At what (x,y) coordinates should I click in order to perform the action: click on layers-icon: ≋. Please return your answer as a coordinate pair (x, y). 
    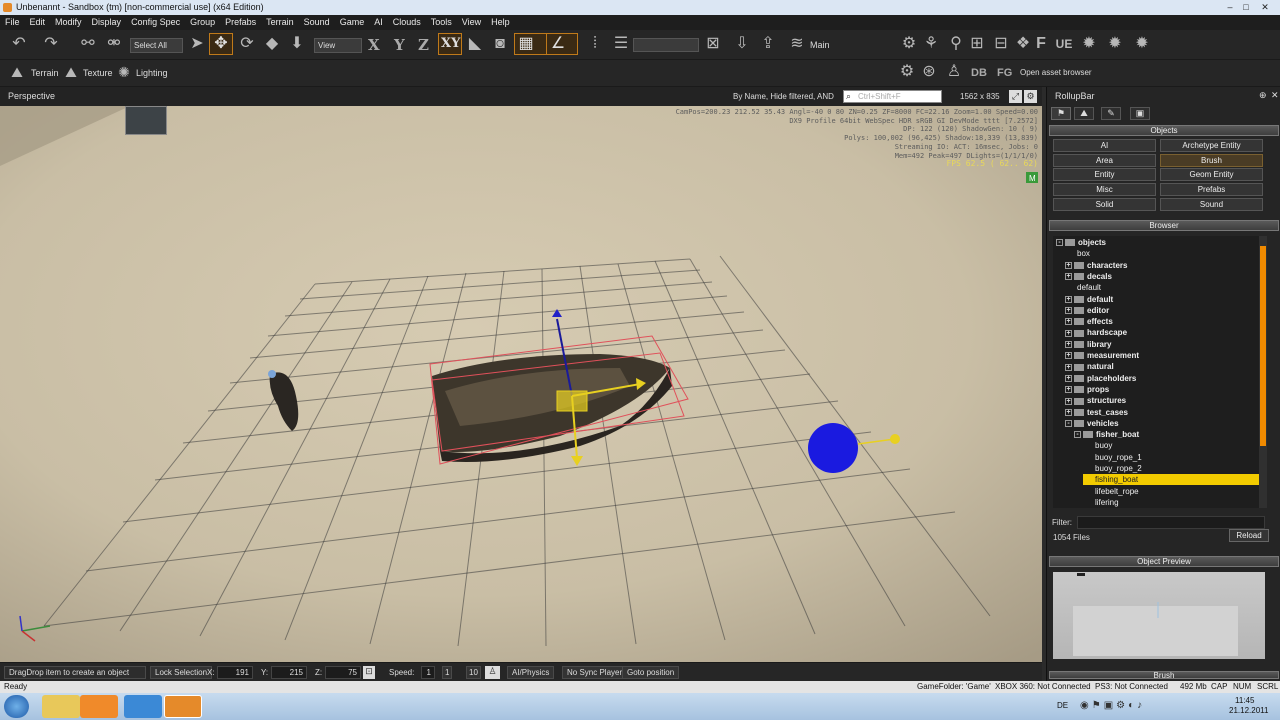
    Looking at the image, I should click on (797, 44).